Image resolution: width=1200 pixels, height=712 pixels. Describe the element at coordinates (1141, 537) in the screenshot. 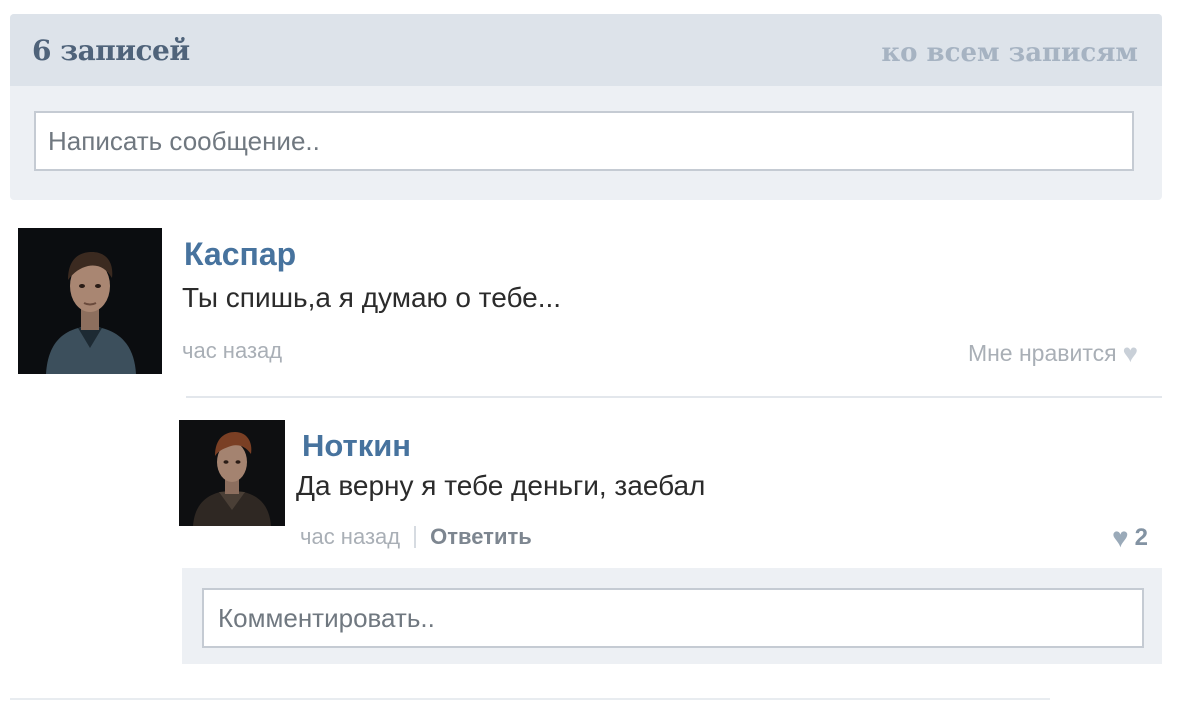

I see `likes-count: 2` at that location.